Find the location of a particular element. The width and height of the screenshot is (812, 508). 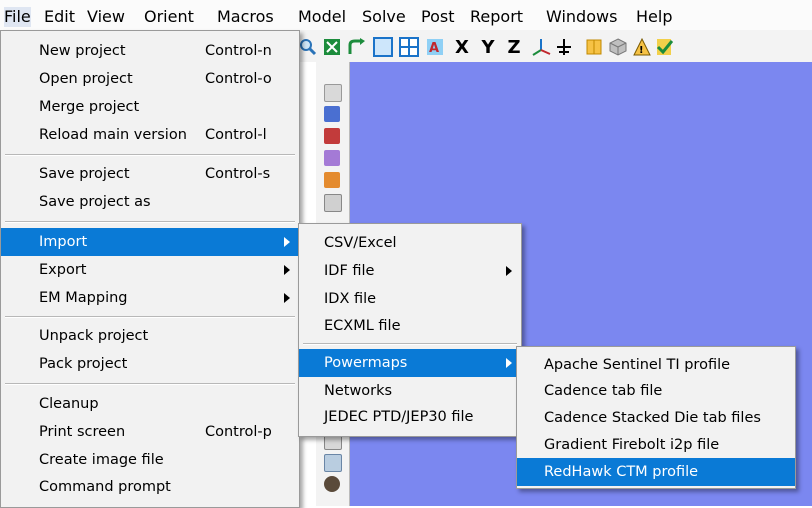

single-view-icon is located at coordinates (383, 47).